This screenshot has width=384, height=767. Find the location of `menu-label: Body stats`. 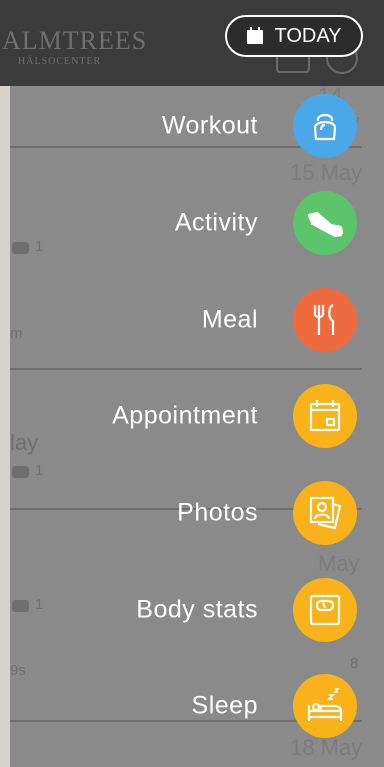

menu-label: Body stats is located at coordinates (197, 609).